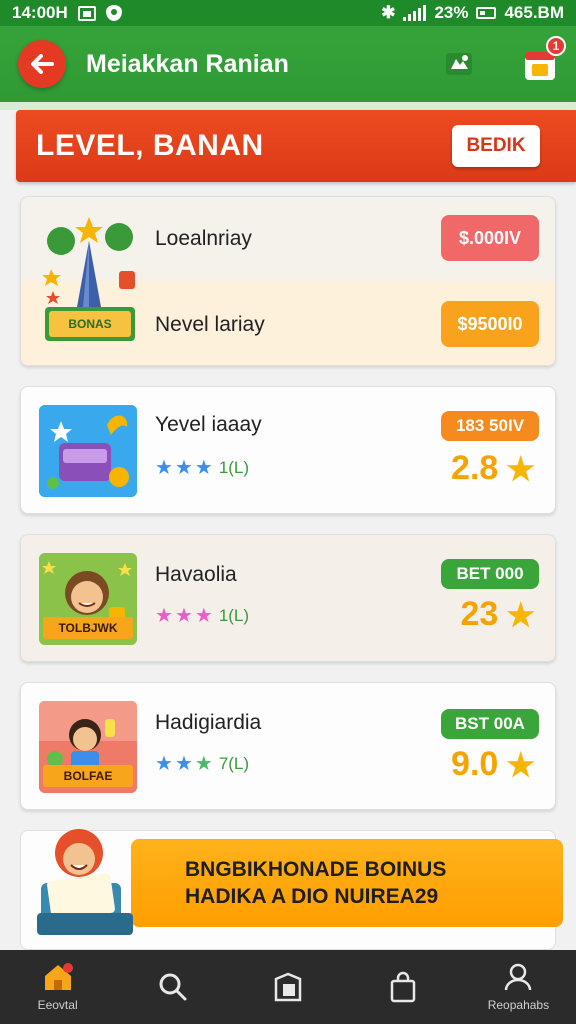 Image resolution: width=576 pixels, height=1024 pixels. What do you see at coordinates (58, 976) in the screenshot?
I see `home-icon` at bounding box center [58, 976].